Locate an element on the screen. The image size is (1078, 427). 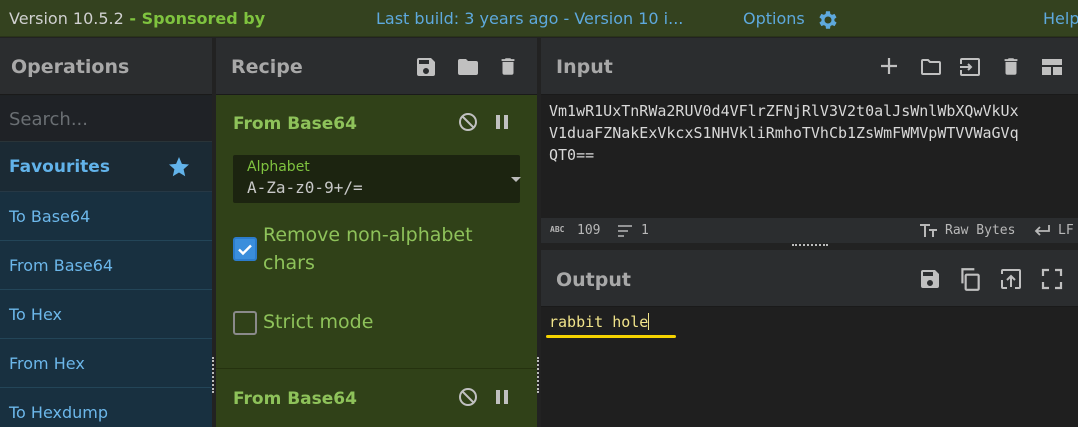
operation-item: To Base64 is located at coordinates (106, 216).